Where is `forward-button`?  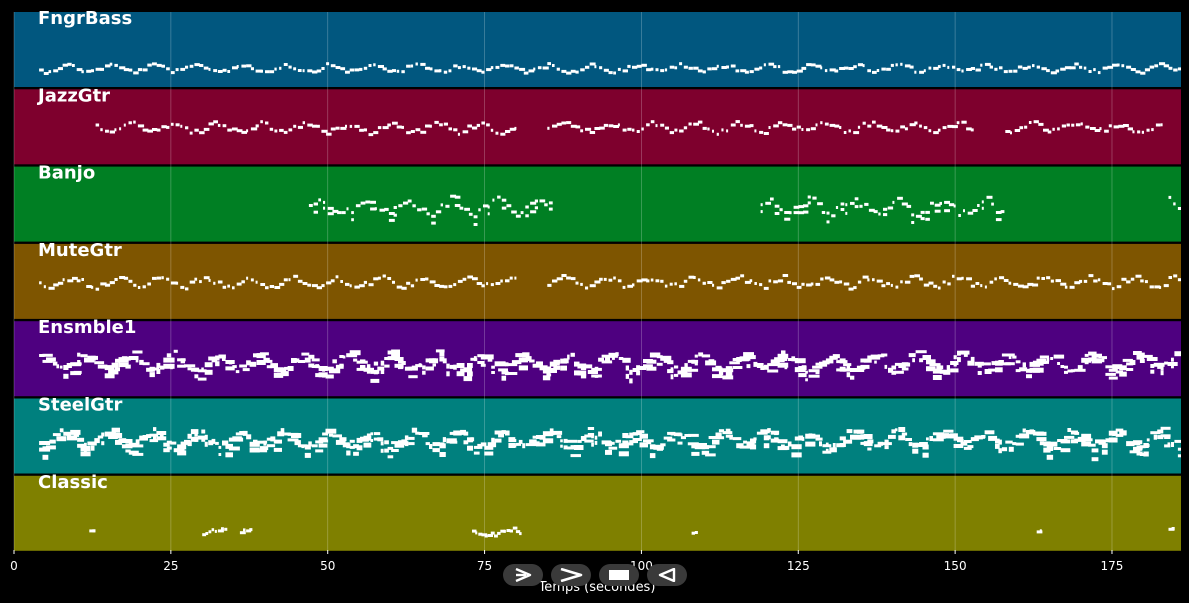
forward-button is located at coordinates (571, 575).